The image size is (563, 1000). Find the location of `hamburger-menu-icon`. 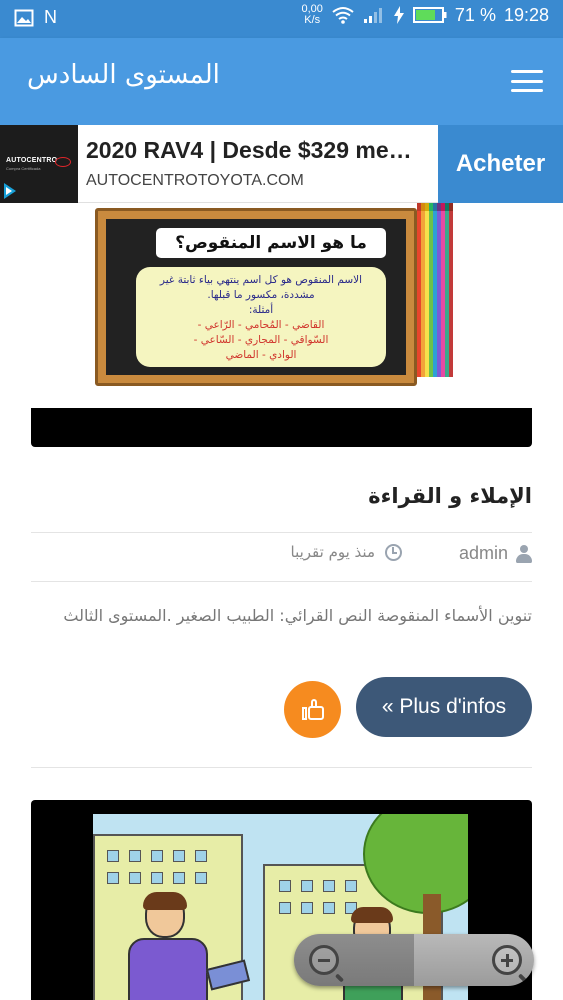

hamburger-menu-icon is located at coordinates (527, 81).